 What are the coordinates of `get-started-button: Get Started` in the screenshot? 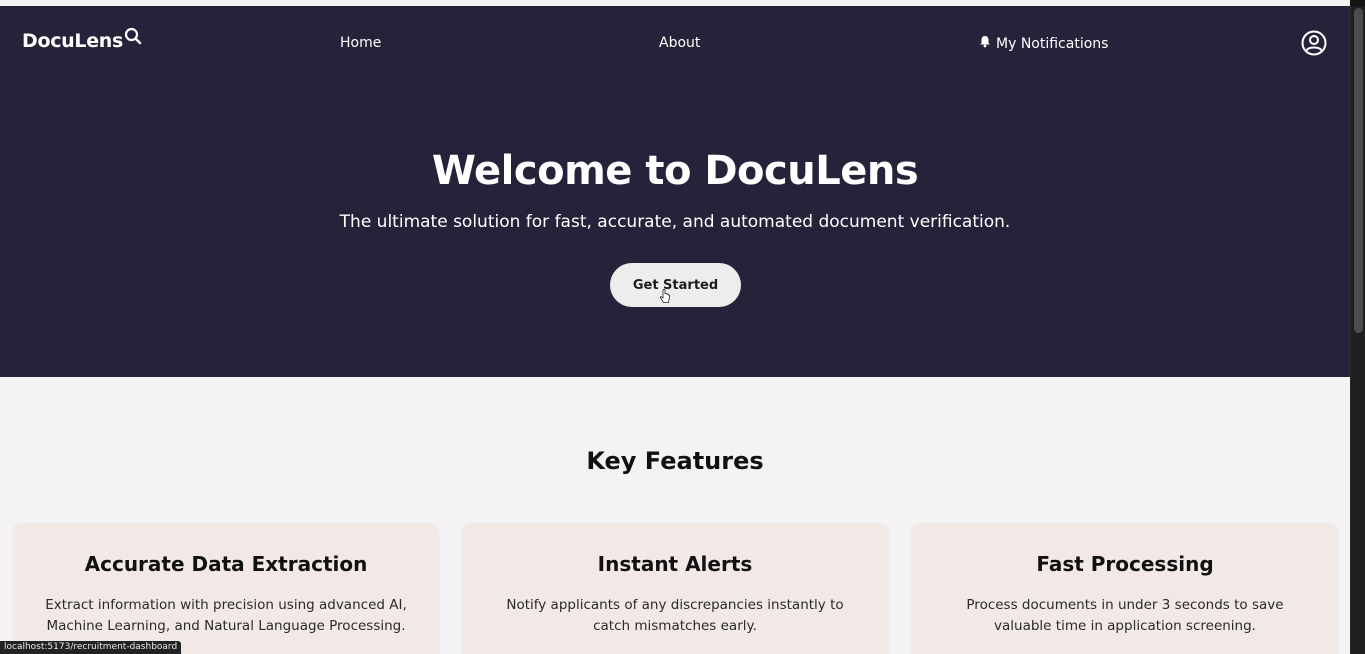 It's located at (675, 285).